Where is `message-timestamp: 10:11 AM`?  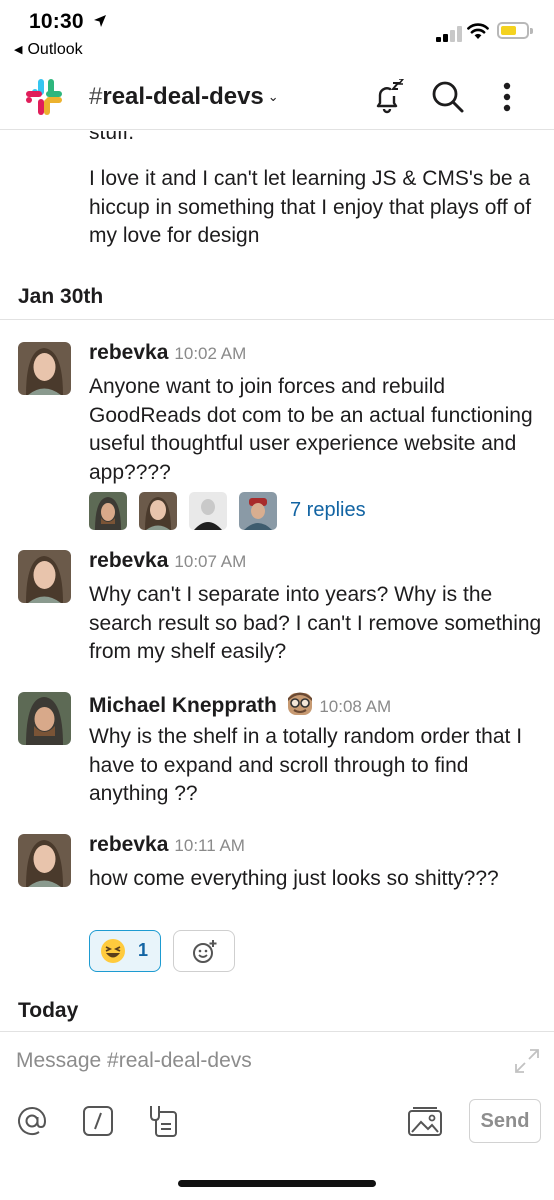 message-timestamp: 10:11 AM is located at coordinates (209, 845).